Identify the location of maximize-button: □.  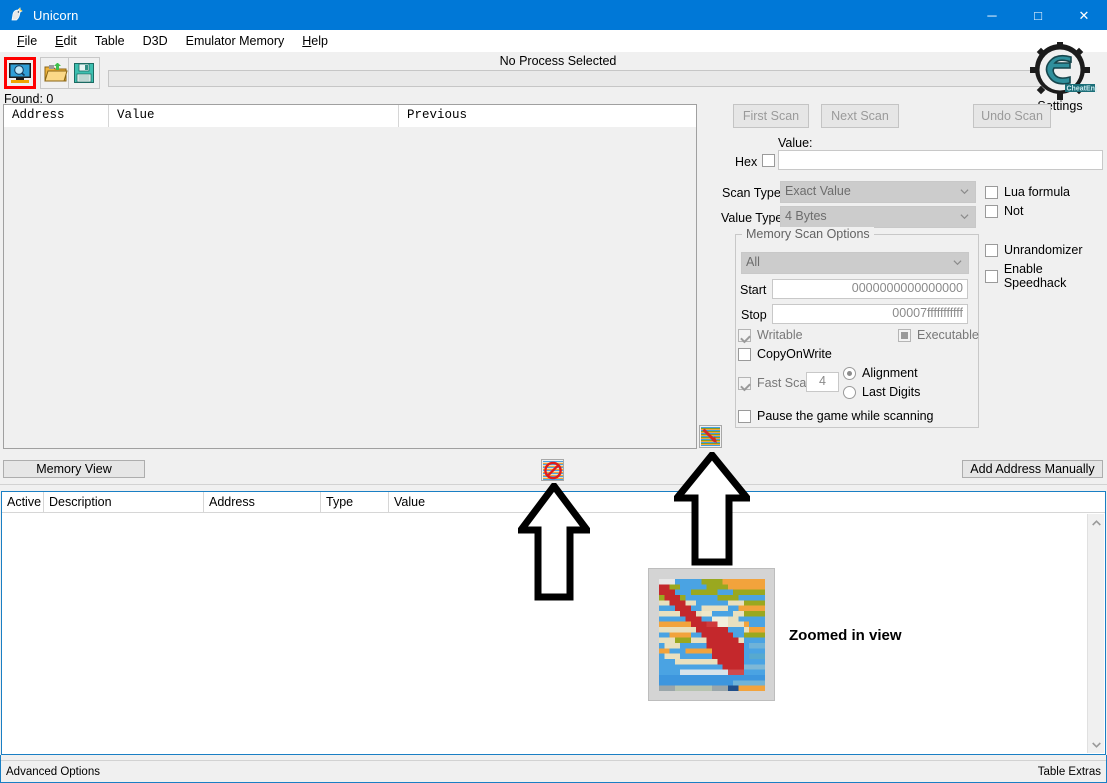
(1038, 15).